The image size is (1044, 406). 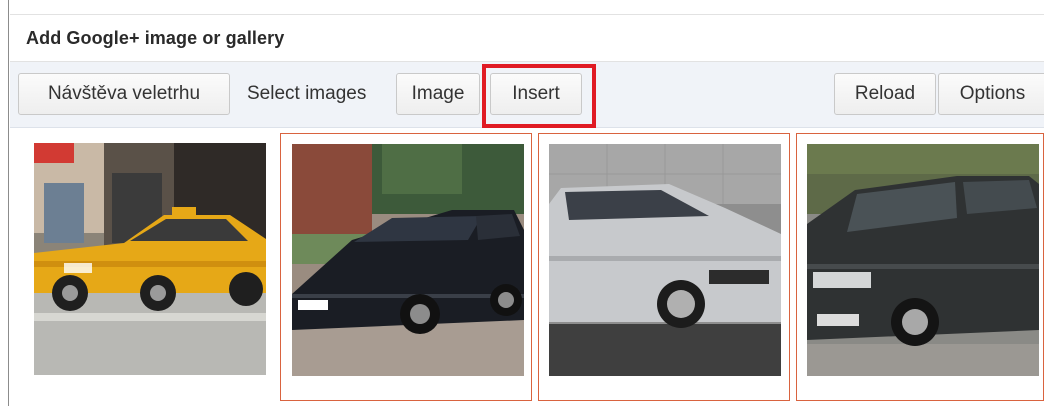 What do you see at coordinates (408, 260) in the screenshot?
I see `black-wagon-photo` at bounding box center [408, 260].